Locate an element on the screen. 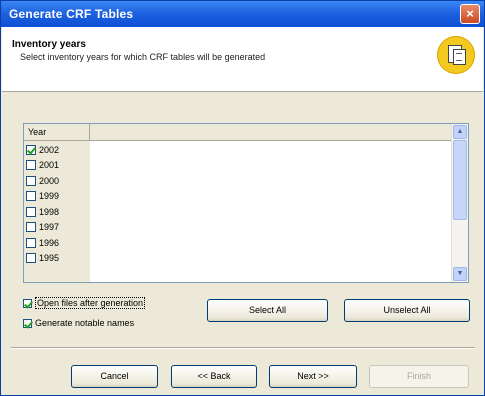 This screenshot has width=485, height=396. year-label: 2002 is located at coordinates (49, 149).